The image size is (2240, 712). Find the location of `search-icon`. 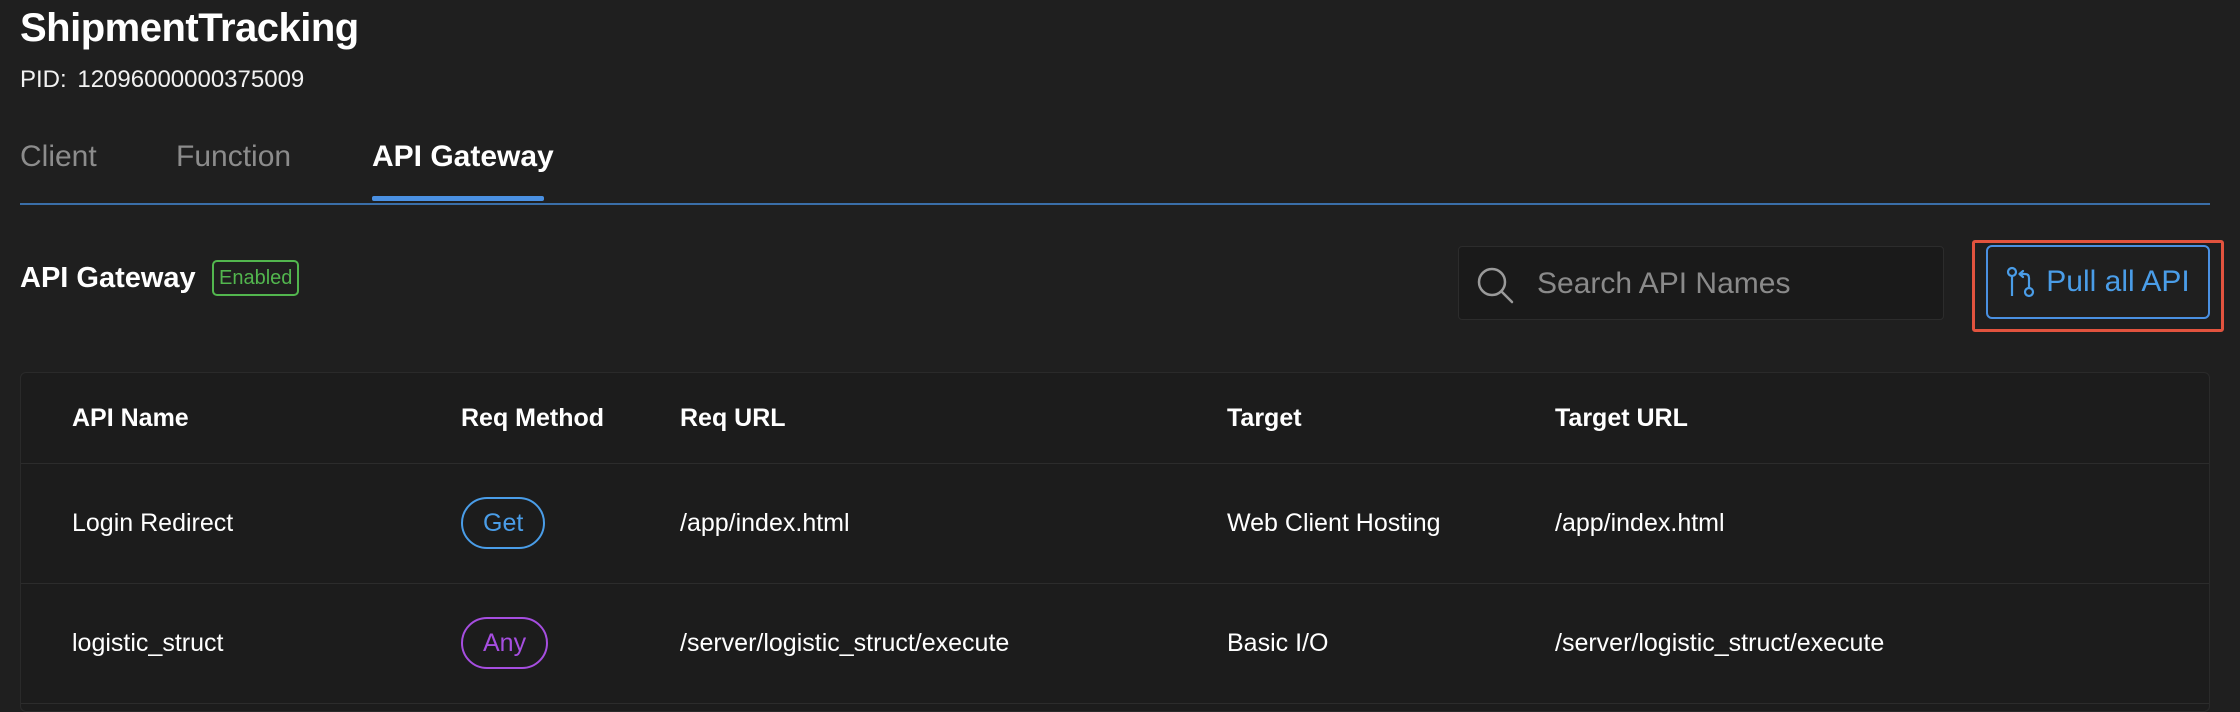

search-icon is located at coordinates (1495, 285).